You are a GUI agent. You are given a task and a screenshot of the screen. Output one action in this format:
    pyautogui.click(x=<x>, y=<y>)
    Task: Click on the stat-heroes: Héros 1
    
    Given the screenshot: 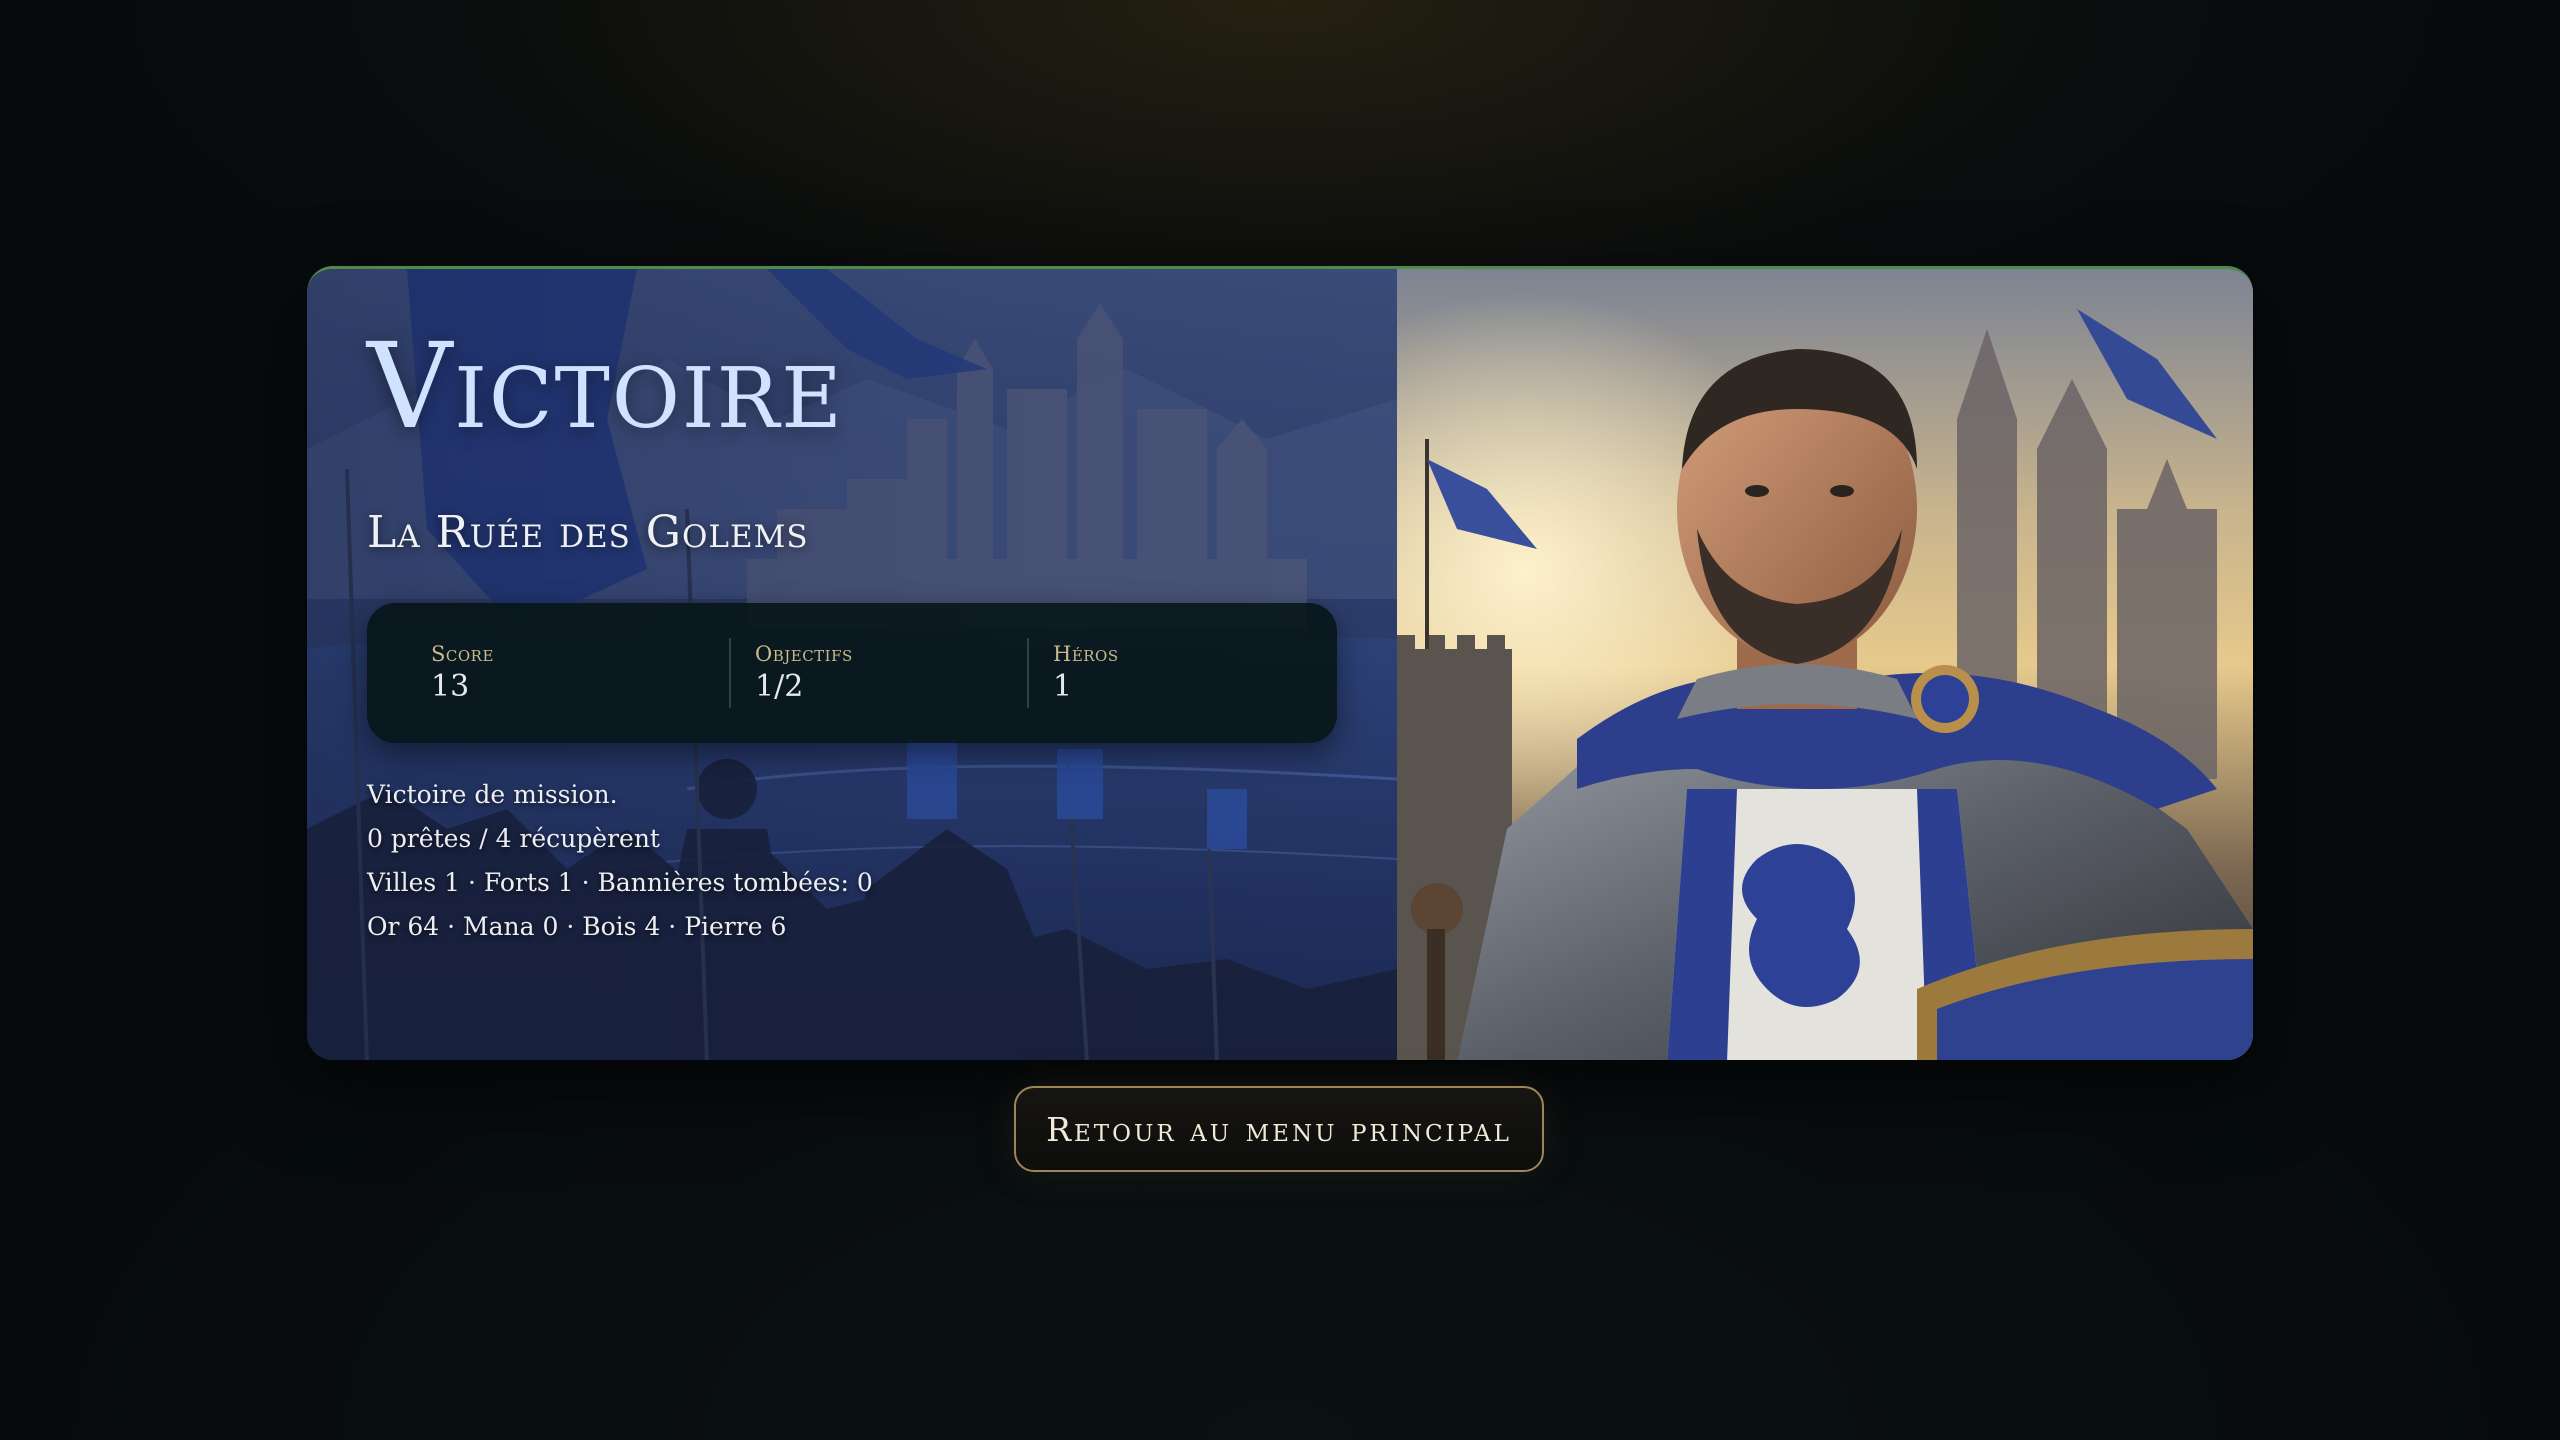 What is the action you would take?
    pyautogui.click(x=1176, y=673)
    